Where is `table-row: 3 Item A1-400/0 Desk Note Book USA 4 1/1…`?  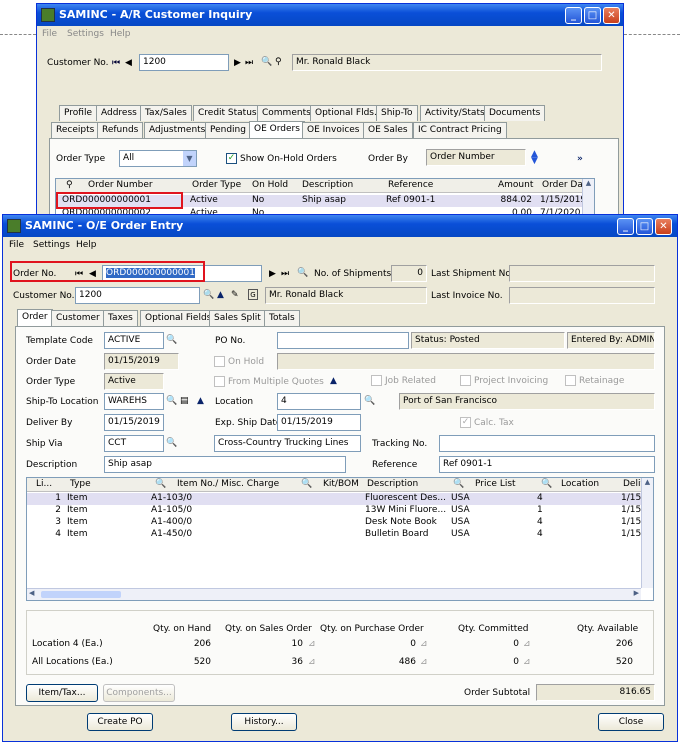
table-row: 3 Item A1-400/0 Desk Note Book USA 4 1/1… is located at coordinates (340, 523).